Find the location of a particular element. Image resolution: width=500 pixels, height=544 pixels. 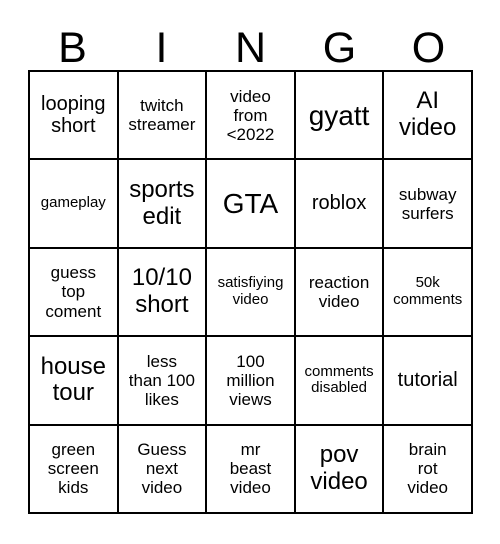

bingo-cell-label: brain rot video is located at coordinates (427, 469).